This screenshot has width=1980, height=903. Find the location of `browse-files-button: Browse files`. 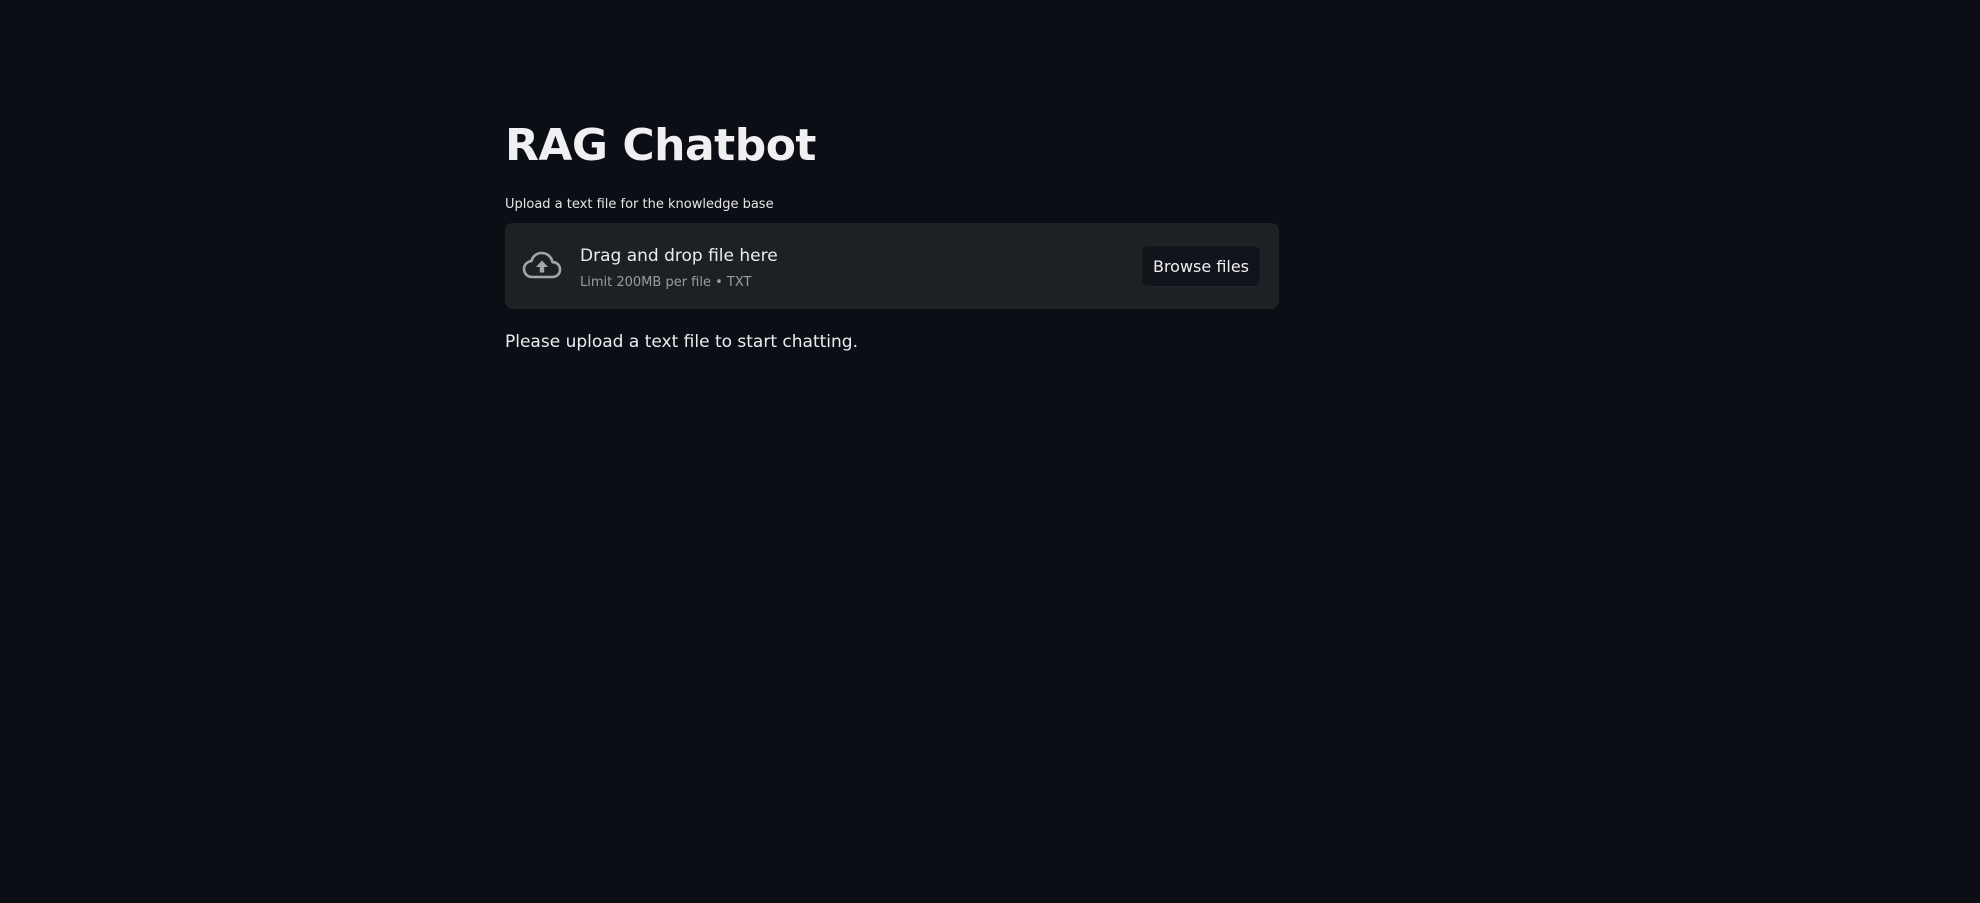

browse-files-button: Browse files is located at coordinates (1201, 266).